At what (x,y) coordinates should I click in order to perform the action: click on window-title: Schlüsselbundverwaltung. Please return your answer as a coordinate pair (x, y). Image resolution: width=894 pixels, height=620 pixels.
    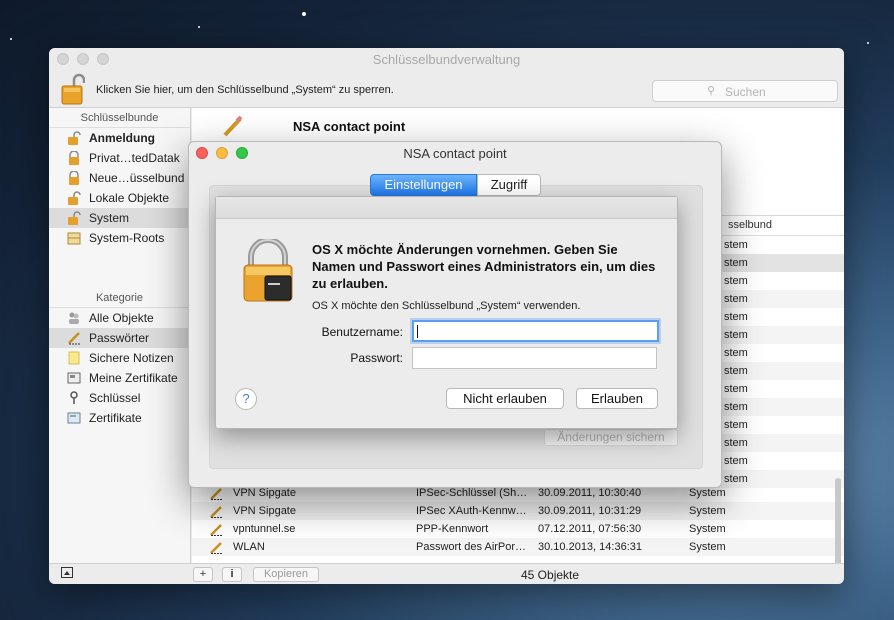
    Looking at the image, I should click on (446, 59).